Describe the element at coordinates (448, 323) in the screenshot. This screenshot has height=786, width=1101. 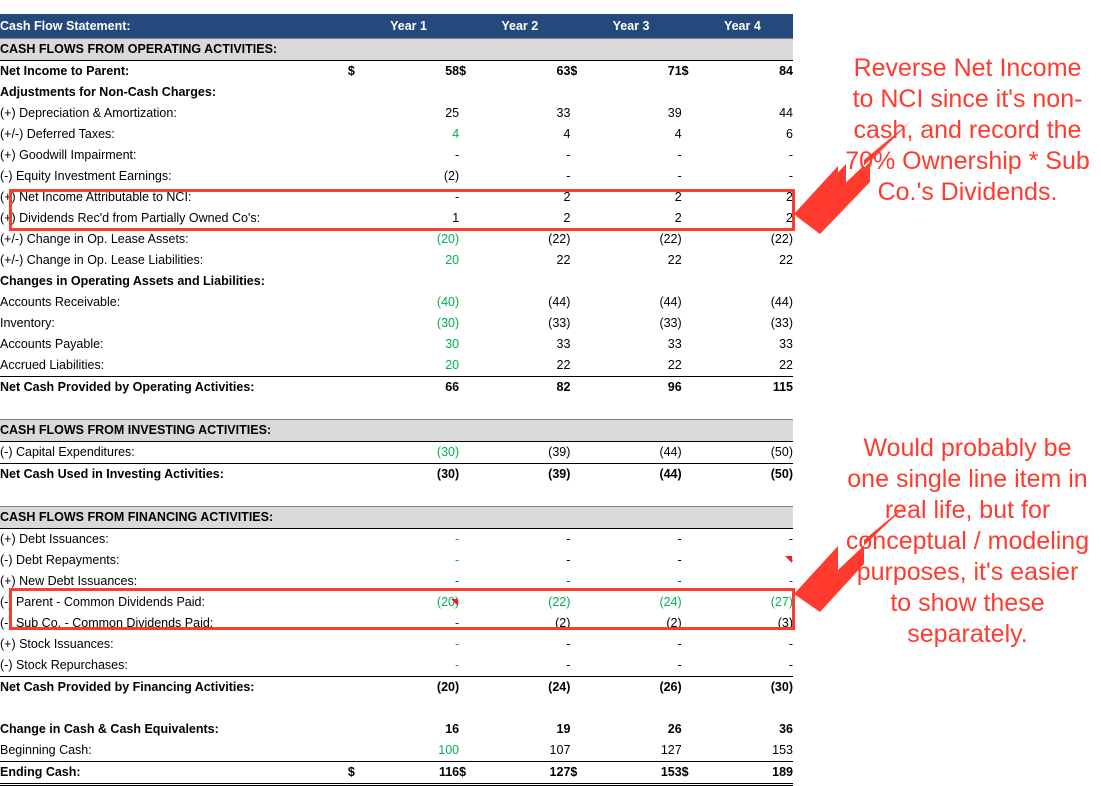
I see `row-value-year-1: (30)` at that location.